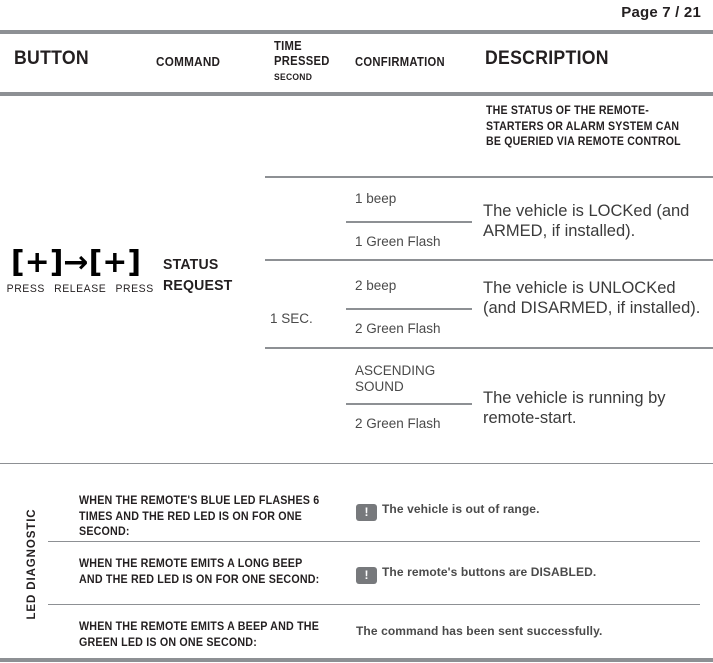 This screenshot has width=713, height=663. I want to click on led-result-3: The command has been sent successfully., so click(521, 631).